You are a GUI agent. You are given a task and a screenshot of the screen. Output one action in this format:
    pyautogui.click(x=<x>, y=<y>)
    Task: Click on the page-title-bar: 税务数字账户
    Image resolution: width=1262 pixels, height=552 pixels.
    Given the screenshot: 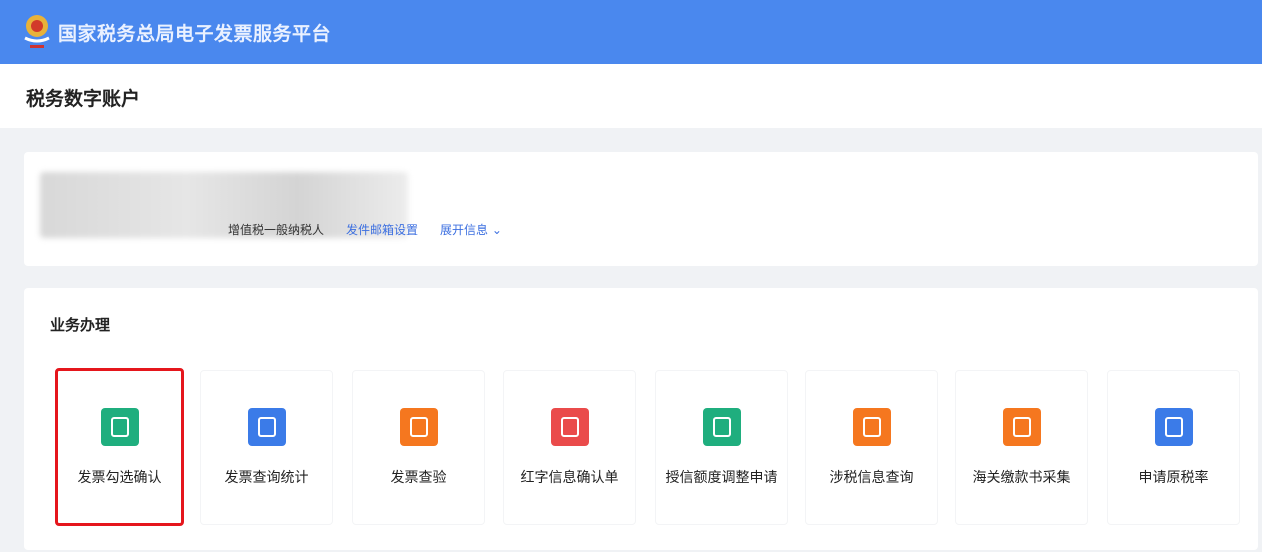 What is the action you would take?
    pyautogui.click(x=631, y=96)
    